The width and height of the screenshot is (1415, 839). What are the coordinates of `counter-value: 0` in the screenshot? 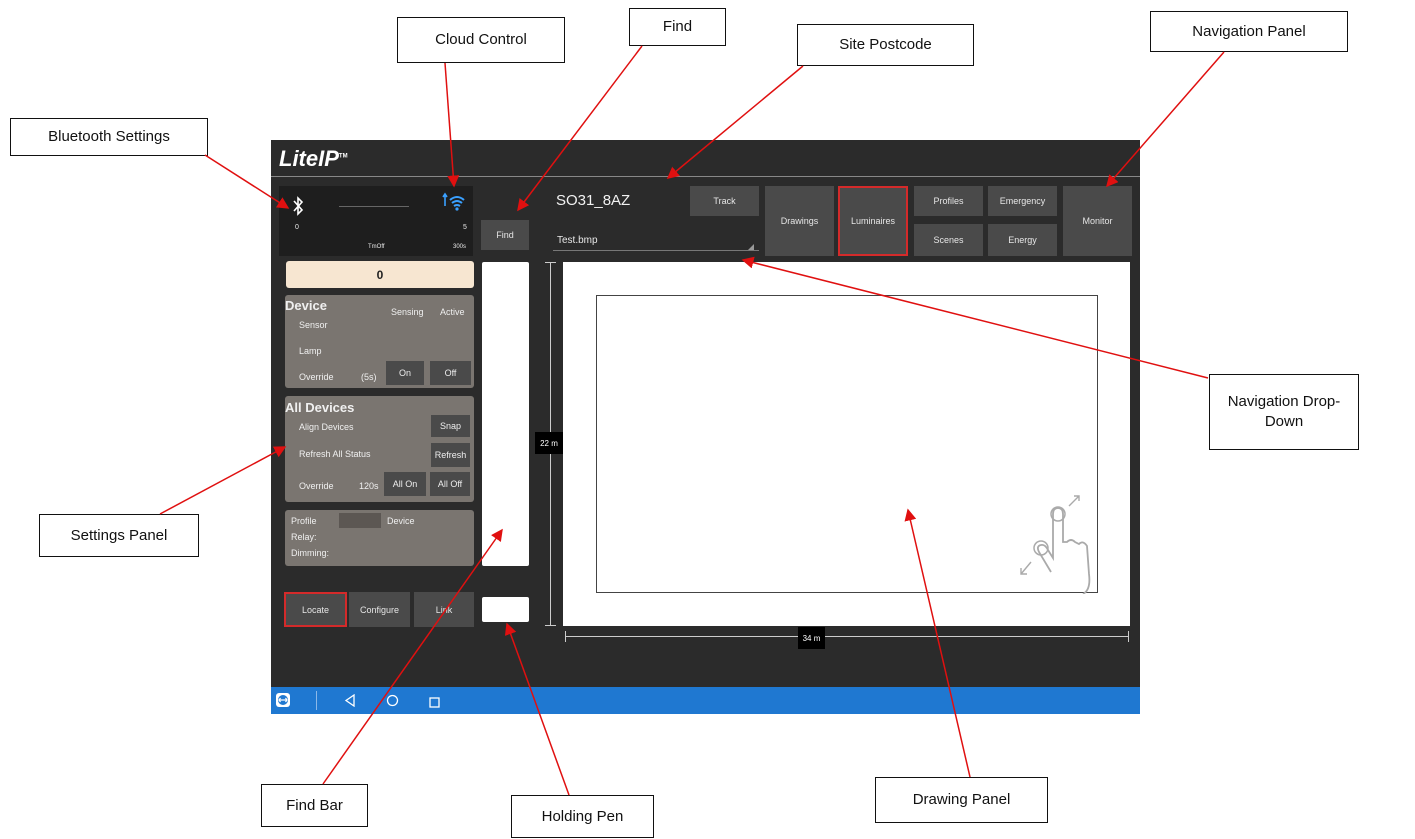 It's located at (380, 274).